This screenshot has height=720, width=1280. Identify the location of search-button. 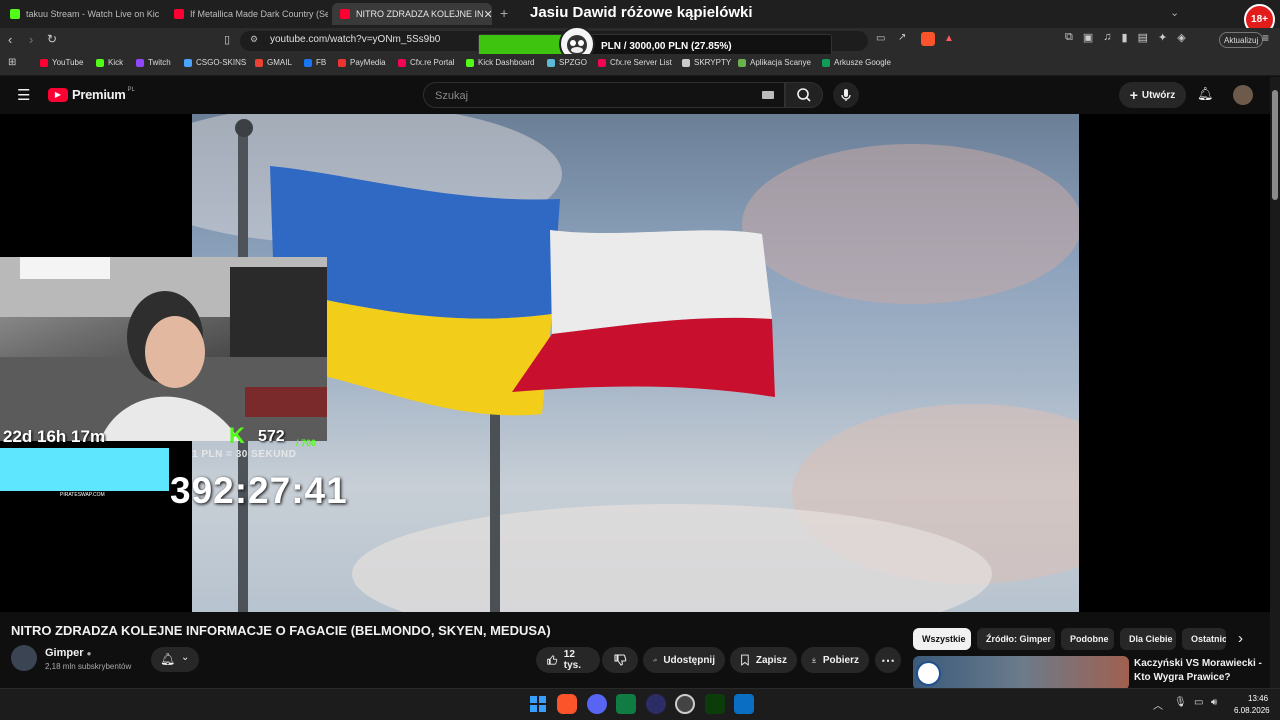
(804, 95).